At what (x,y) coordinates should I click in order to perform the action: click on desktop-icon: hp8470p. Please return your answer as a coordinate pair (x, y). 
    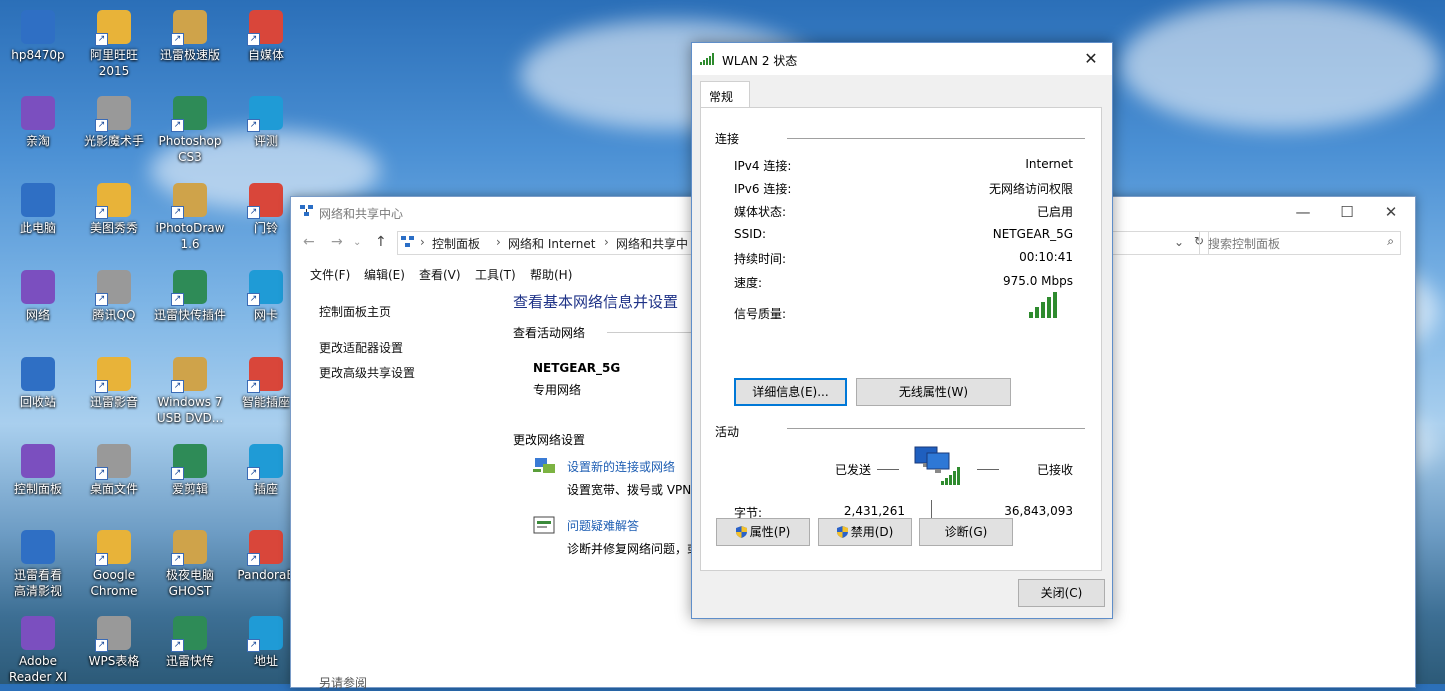
    Looking at the image, I should click on (38, 36).